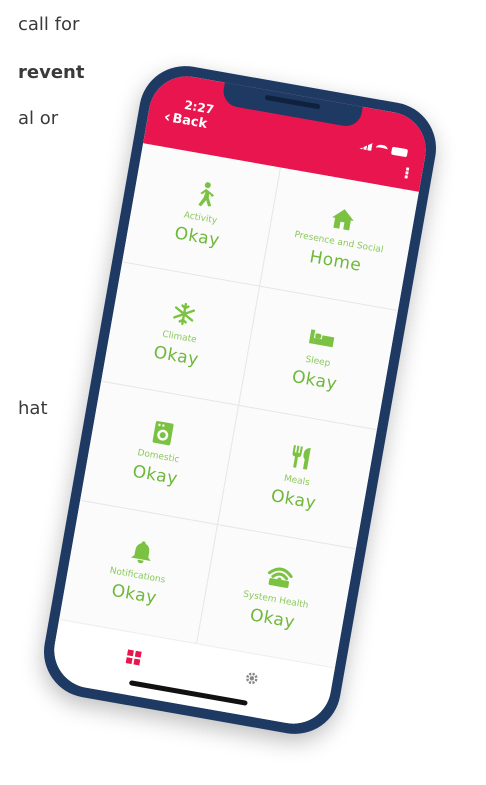 This screenshot has height=785, width=486. What do you see at coordinates (163, 433) in the screenshot?
I see `washing-machine-icon` at bounding box center [163, 433].